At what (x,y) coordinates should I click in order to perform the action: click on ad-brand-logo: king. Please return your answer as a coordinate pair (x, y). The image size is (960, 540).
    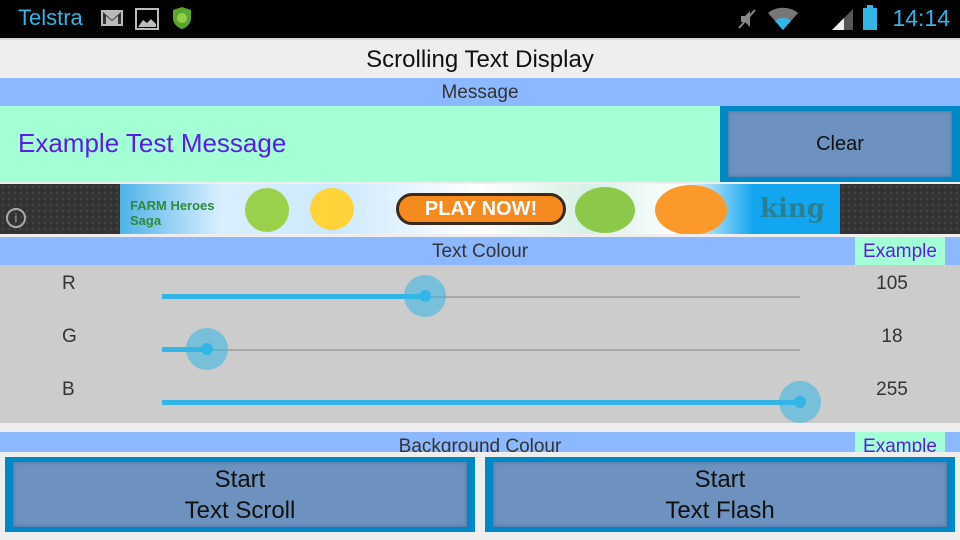
    Looking at the image, I should click on (792, 209).